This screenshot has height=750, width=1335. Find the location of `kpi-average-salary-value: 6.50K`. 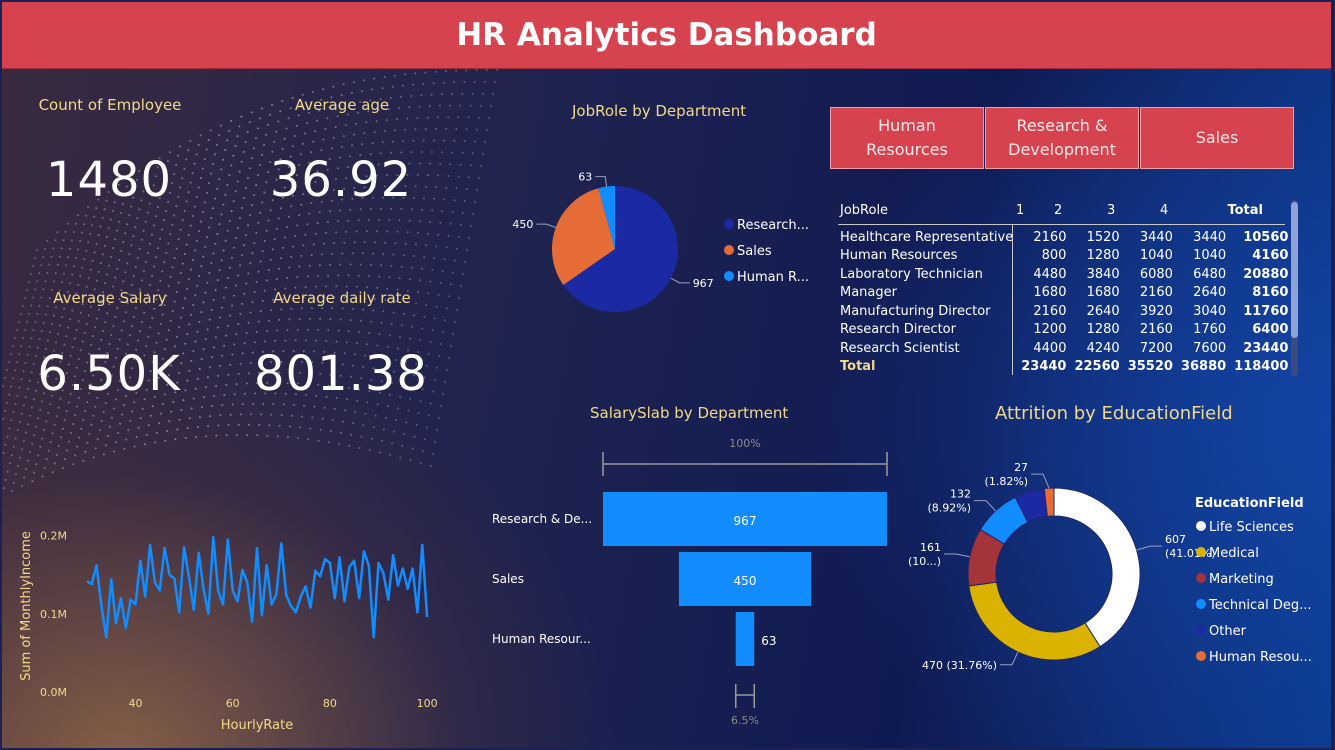

kpi-average-salary-value: 6.50K is located at coordinates (109, 374).